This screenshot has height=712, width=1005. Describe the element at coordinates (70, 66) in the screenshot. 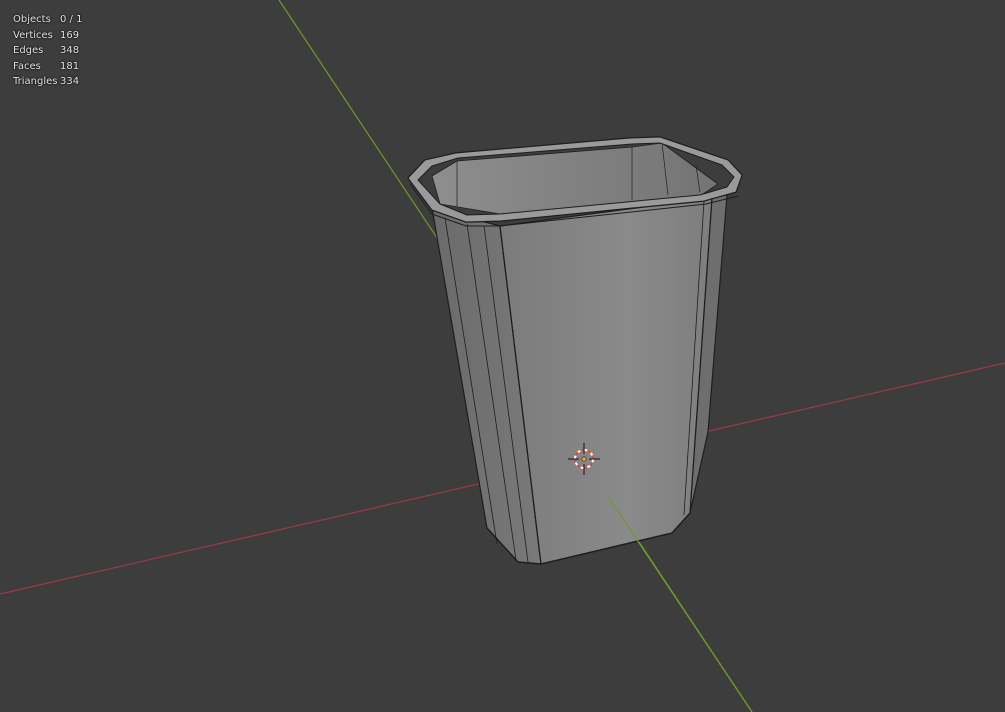

I see `stat-value: 181` at that location.